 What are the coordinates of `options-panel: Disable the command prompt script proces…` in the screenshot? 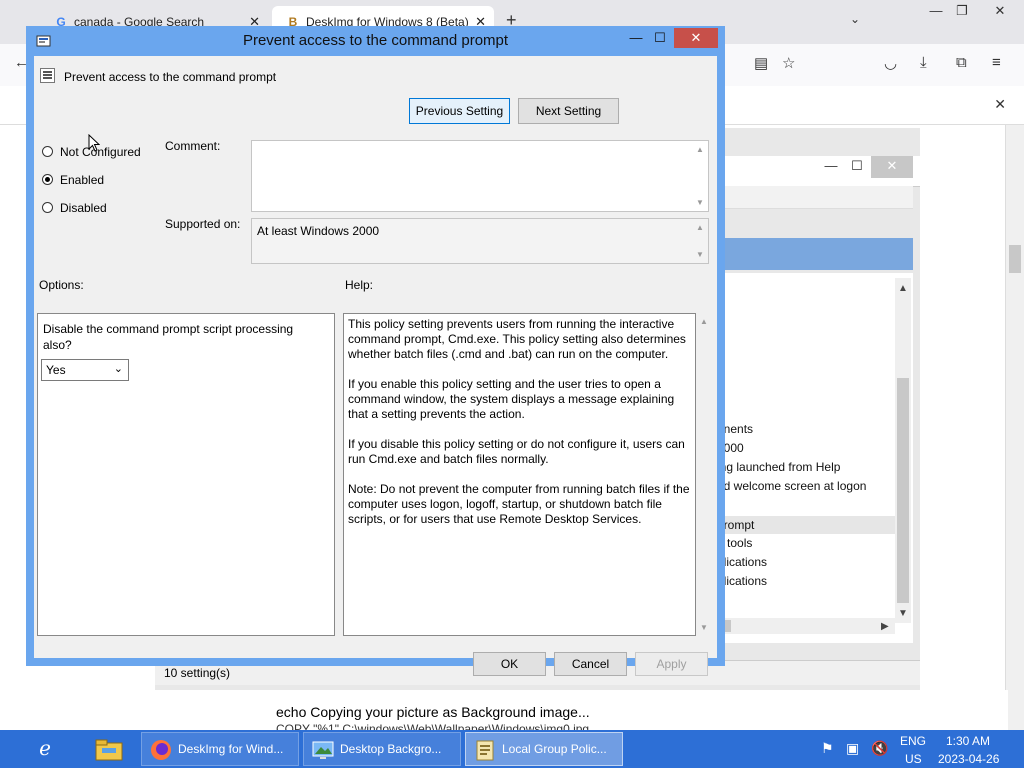 It's located at (186, 474).